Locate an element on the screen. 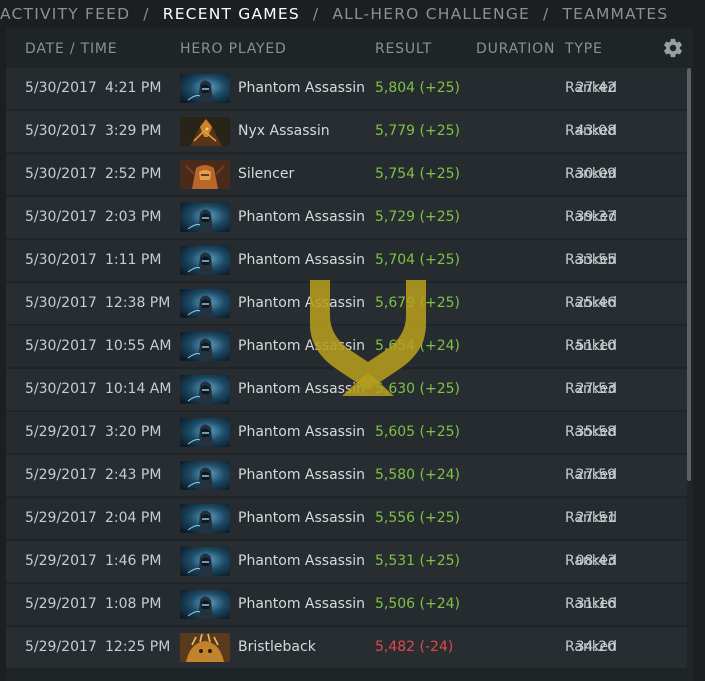  game-time: 2:52 PM is located at coordinates (133, 174).